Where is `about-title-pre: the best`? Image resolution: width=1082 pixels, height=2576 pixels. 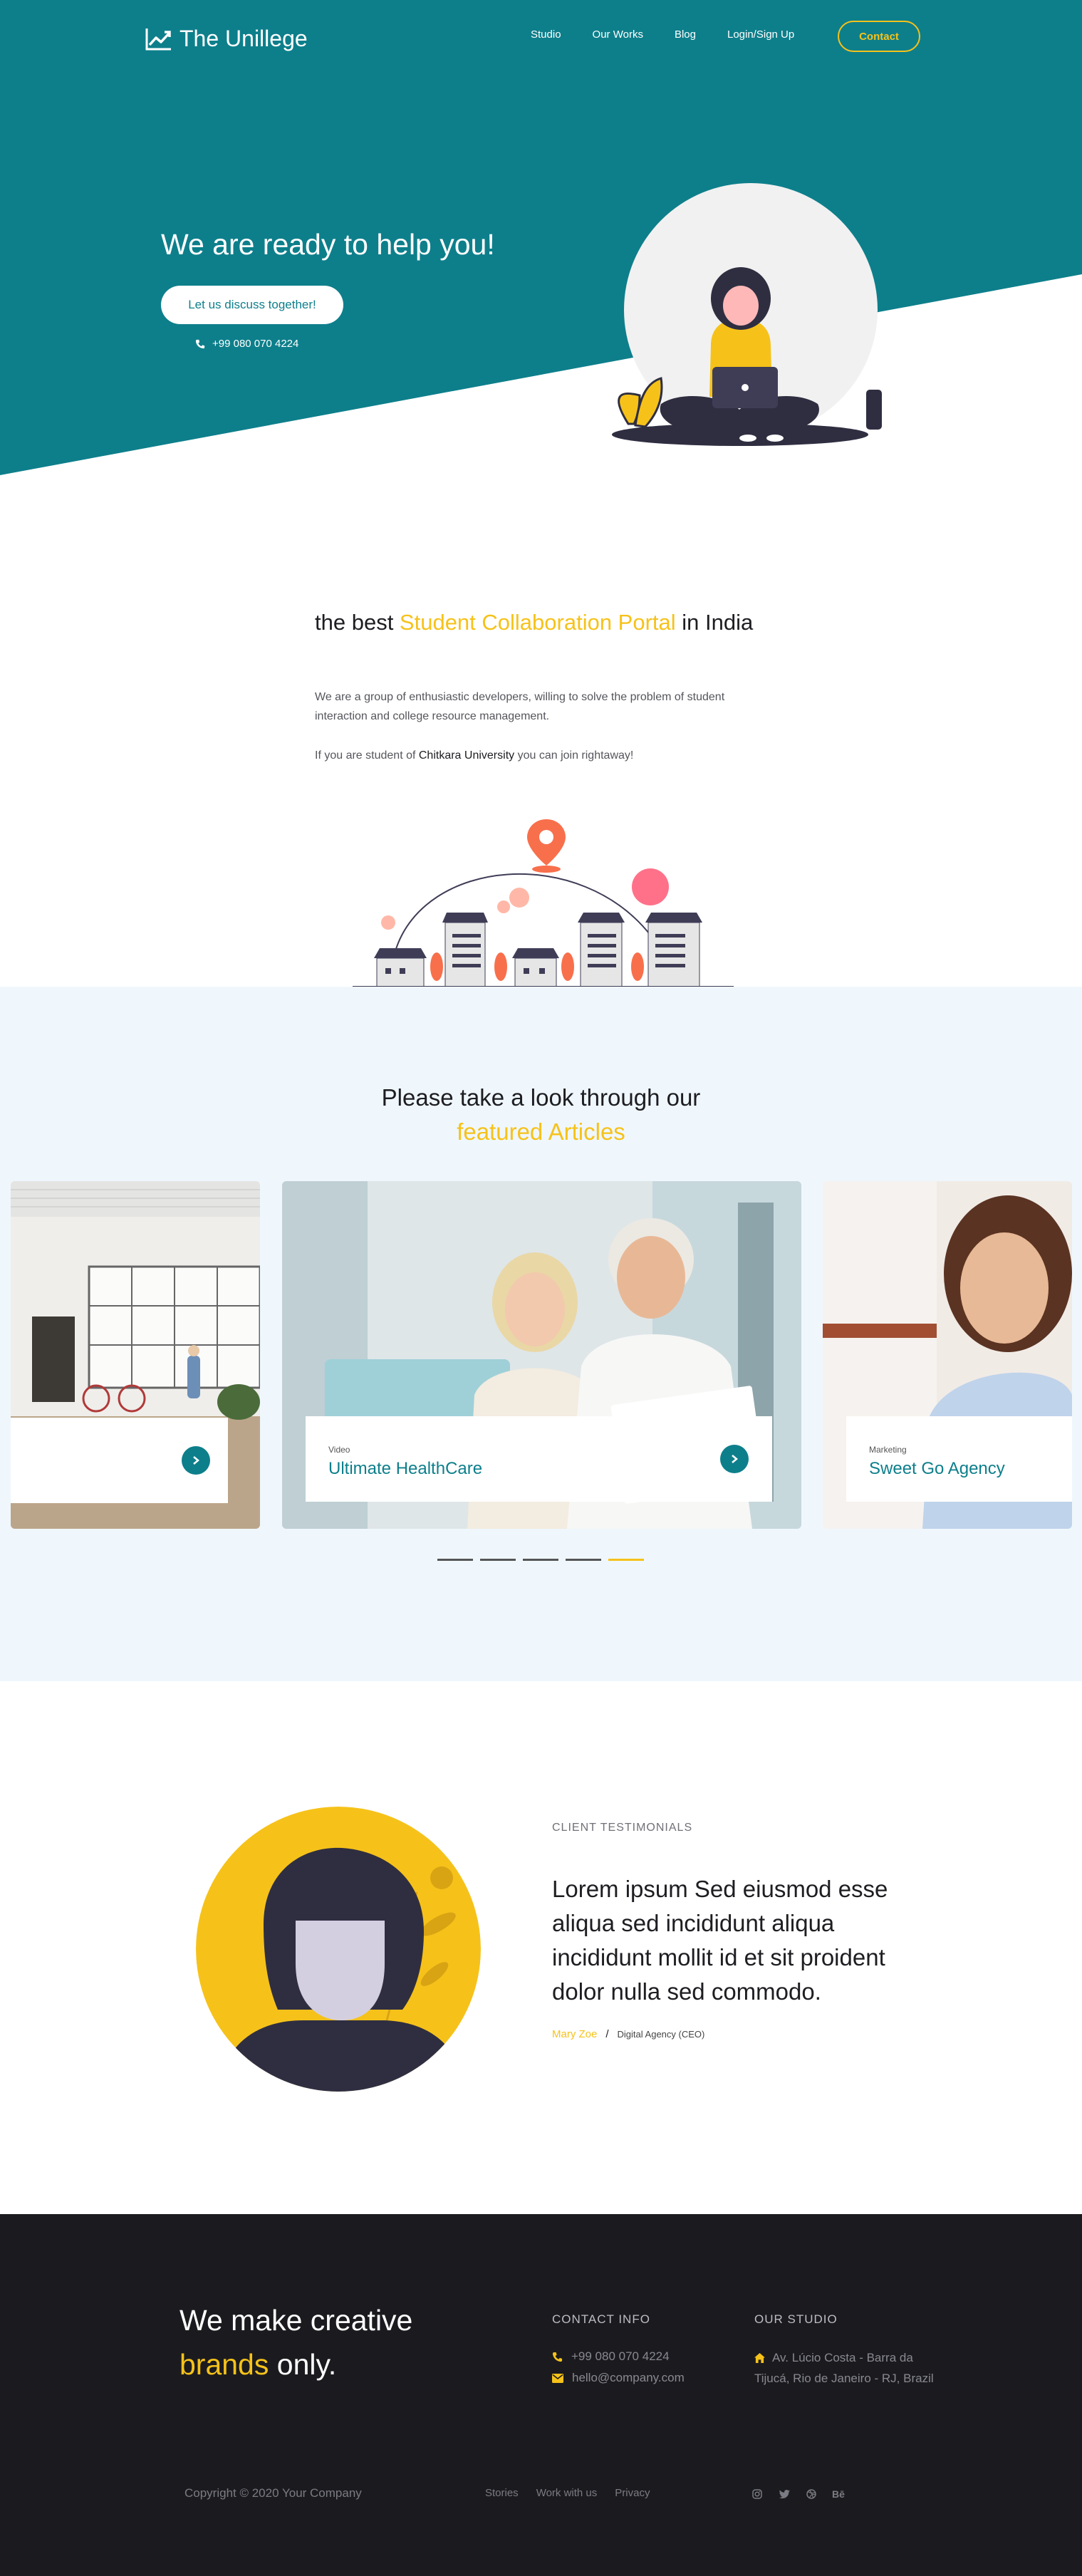
about-title-pre: the best is located at coordinates (357, 622).